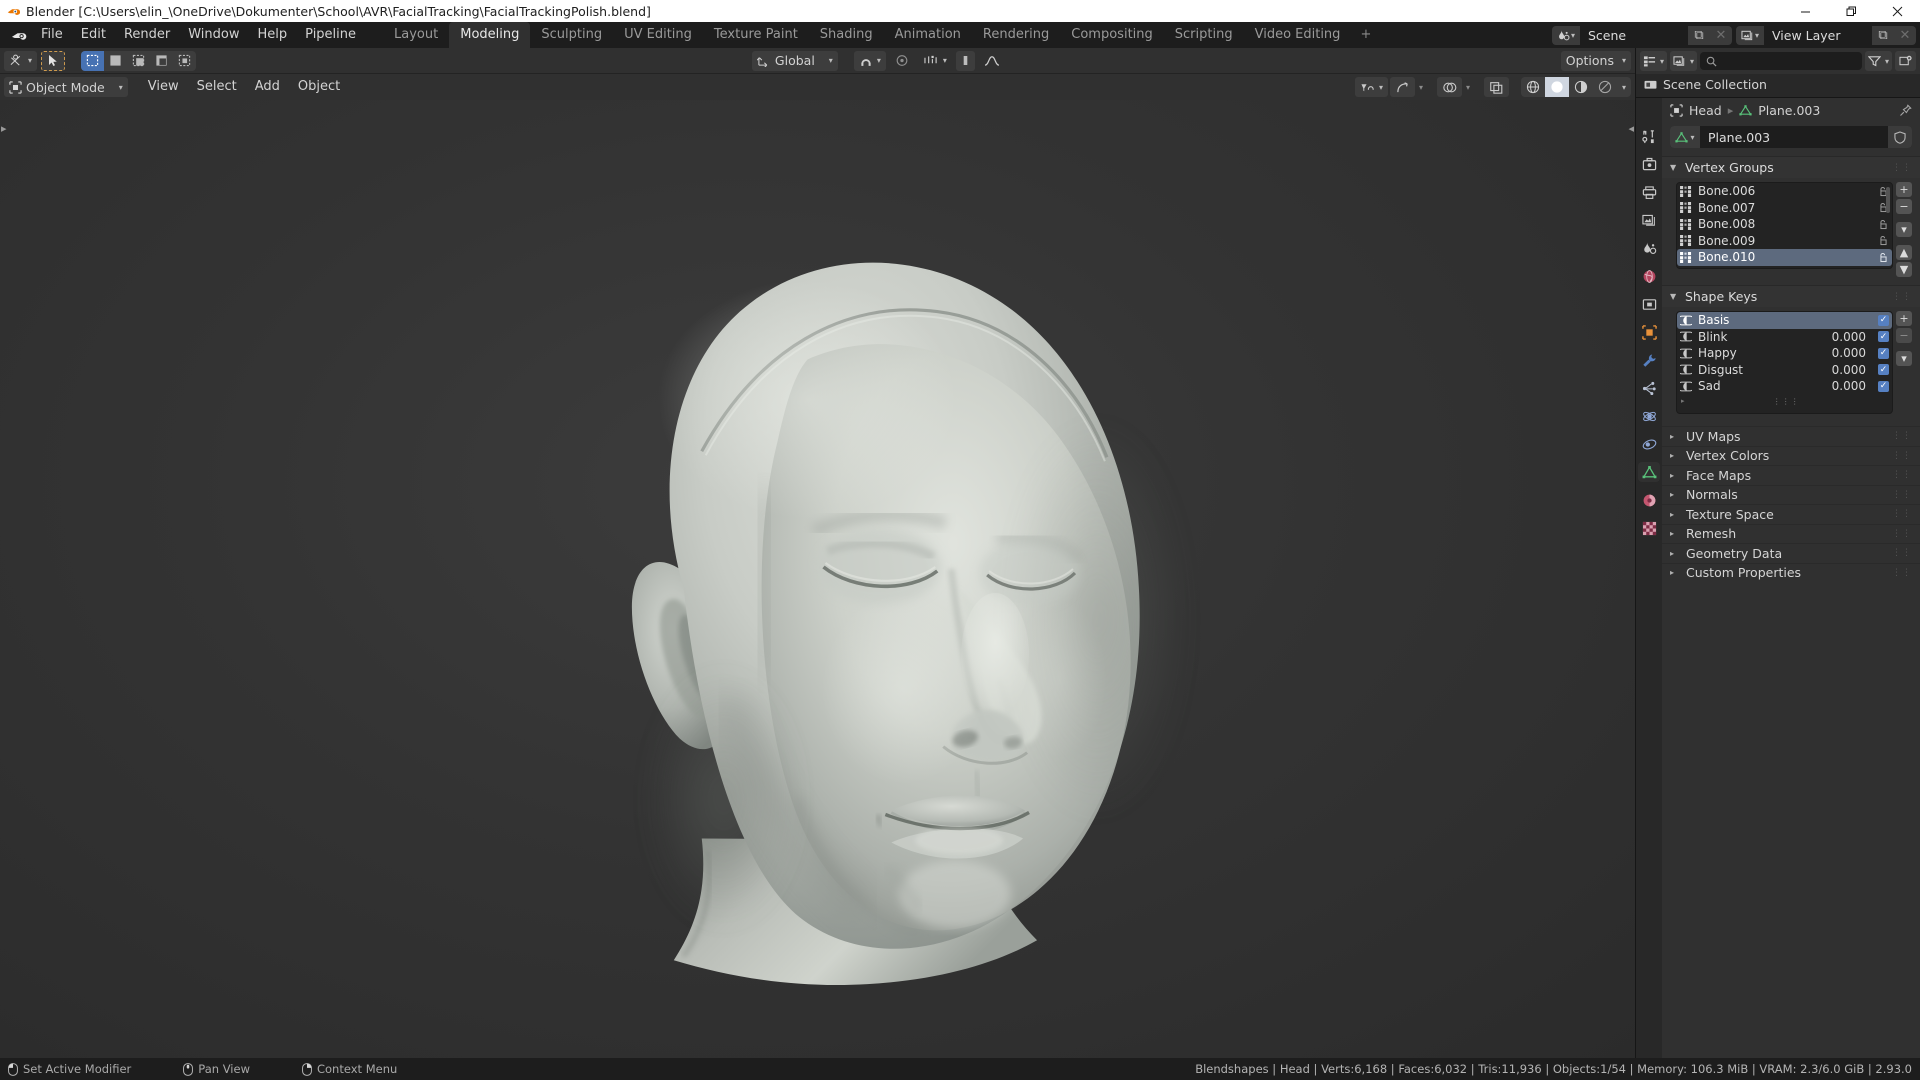 The image size is (1920, 1080). What do you see at coordinates (1904, 269) in the screenshot?
I see `vertex-group-move-down-button: ▼` at bounding box center [1904, 269].